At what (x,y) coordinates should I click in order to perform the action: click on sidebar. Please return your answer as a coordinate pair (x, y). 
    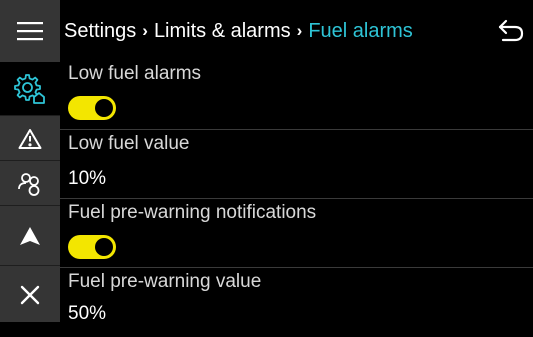
    Looking at the image, I should click on (30, 161).